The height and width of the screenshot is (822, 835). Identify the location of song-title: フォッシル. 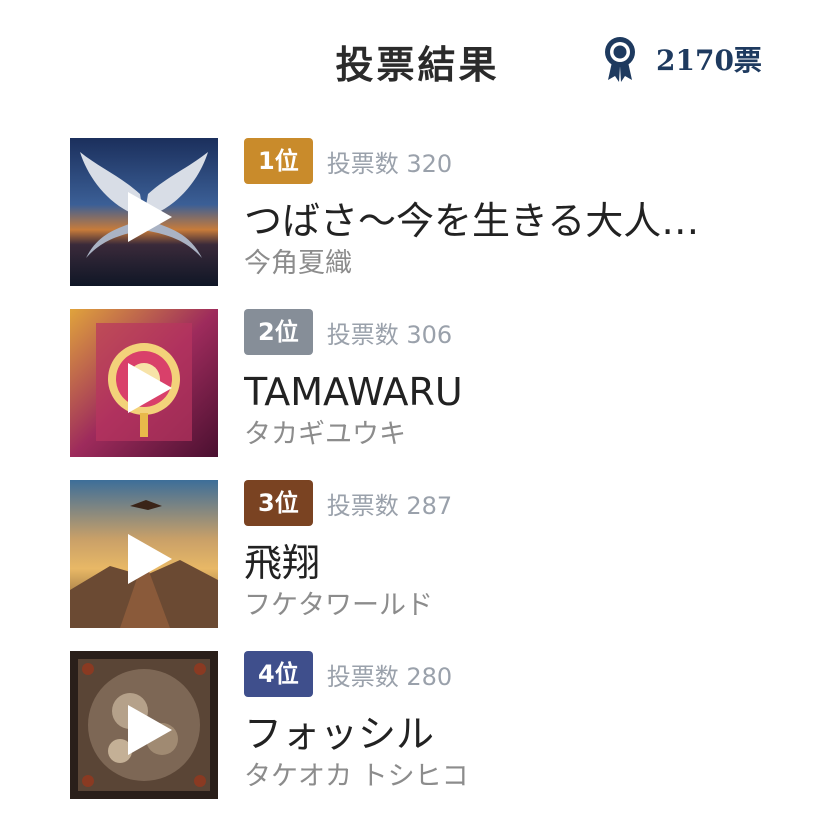
(509, 734).